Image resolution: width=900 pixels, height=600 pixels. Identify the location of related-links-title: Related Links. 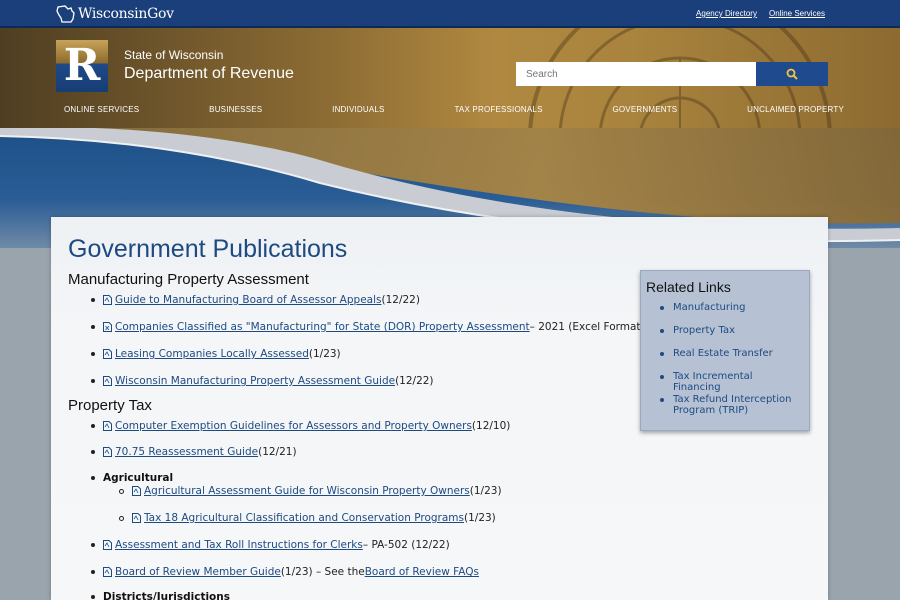
(688, 287).